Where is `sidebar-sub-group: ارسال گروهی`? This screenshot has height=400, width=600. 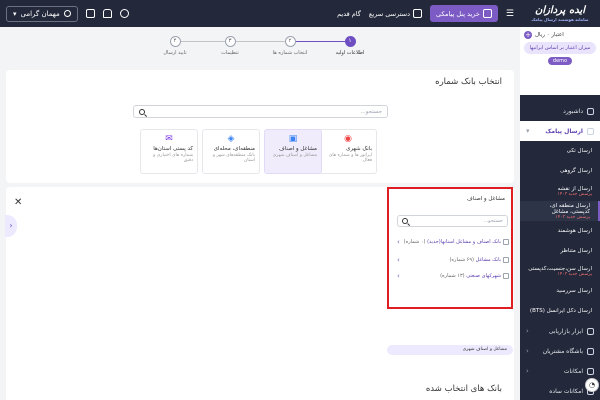 sidebar-sub-group: ارسال گروهی is located at coordinates (560, 171).